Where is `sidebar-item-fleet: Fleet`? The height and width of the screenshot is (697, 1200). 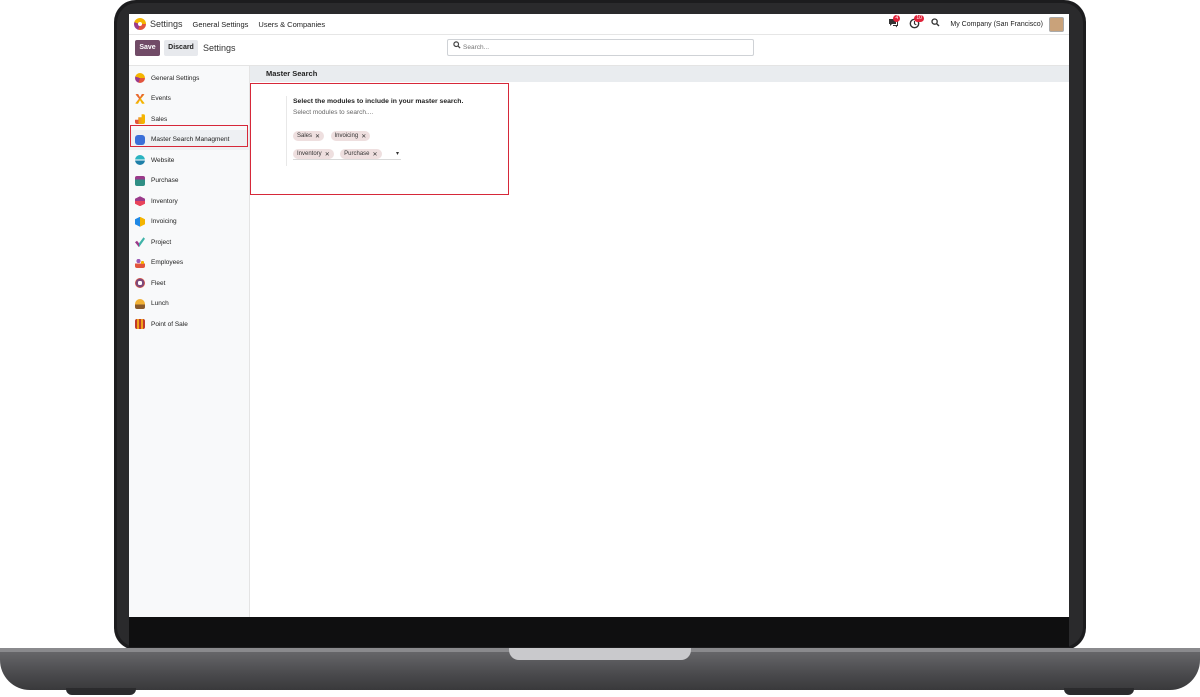 sidebar-item-fleet: Fleet is located at coordinates (189, 283).